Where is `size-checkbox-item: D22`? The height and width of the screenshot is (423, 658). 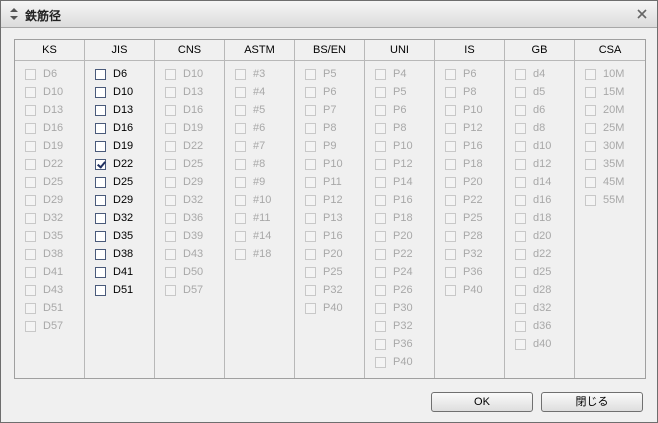 size-checkbox-item: D22 is located at coordinates (119, 164).